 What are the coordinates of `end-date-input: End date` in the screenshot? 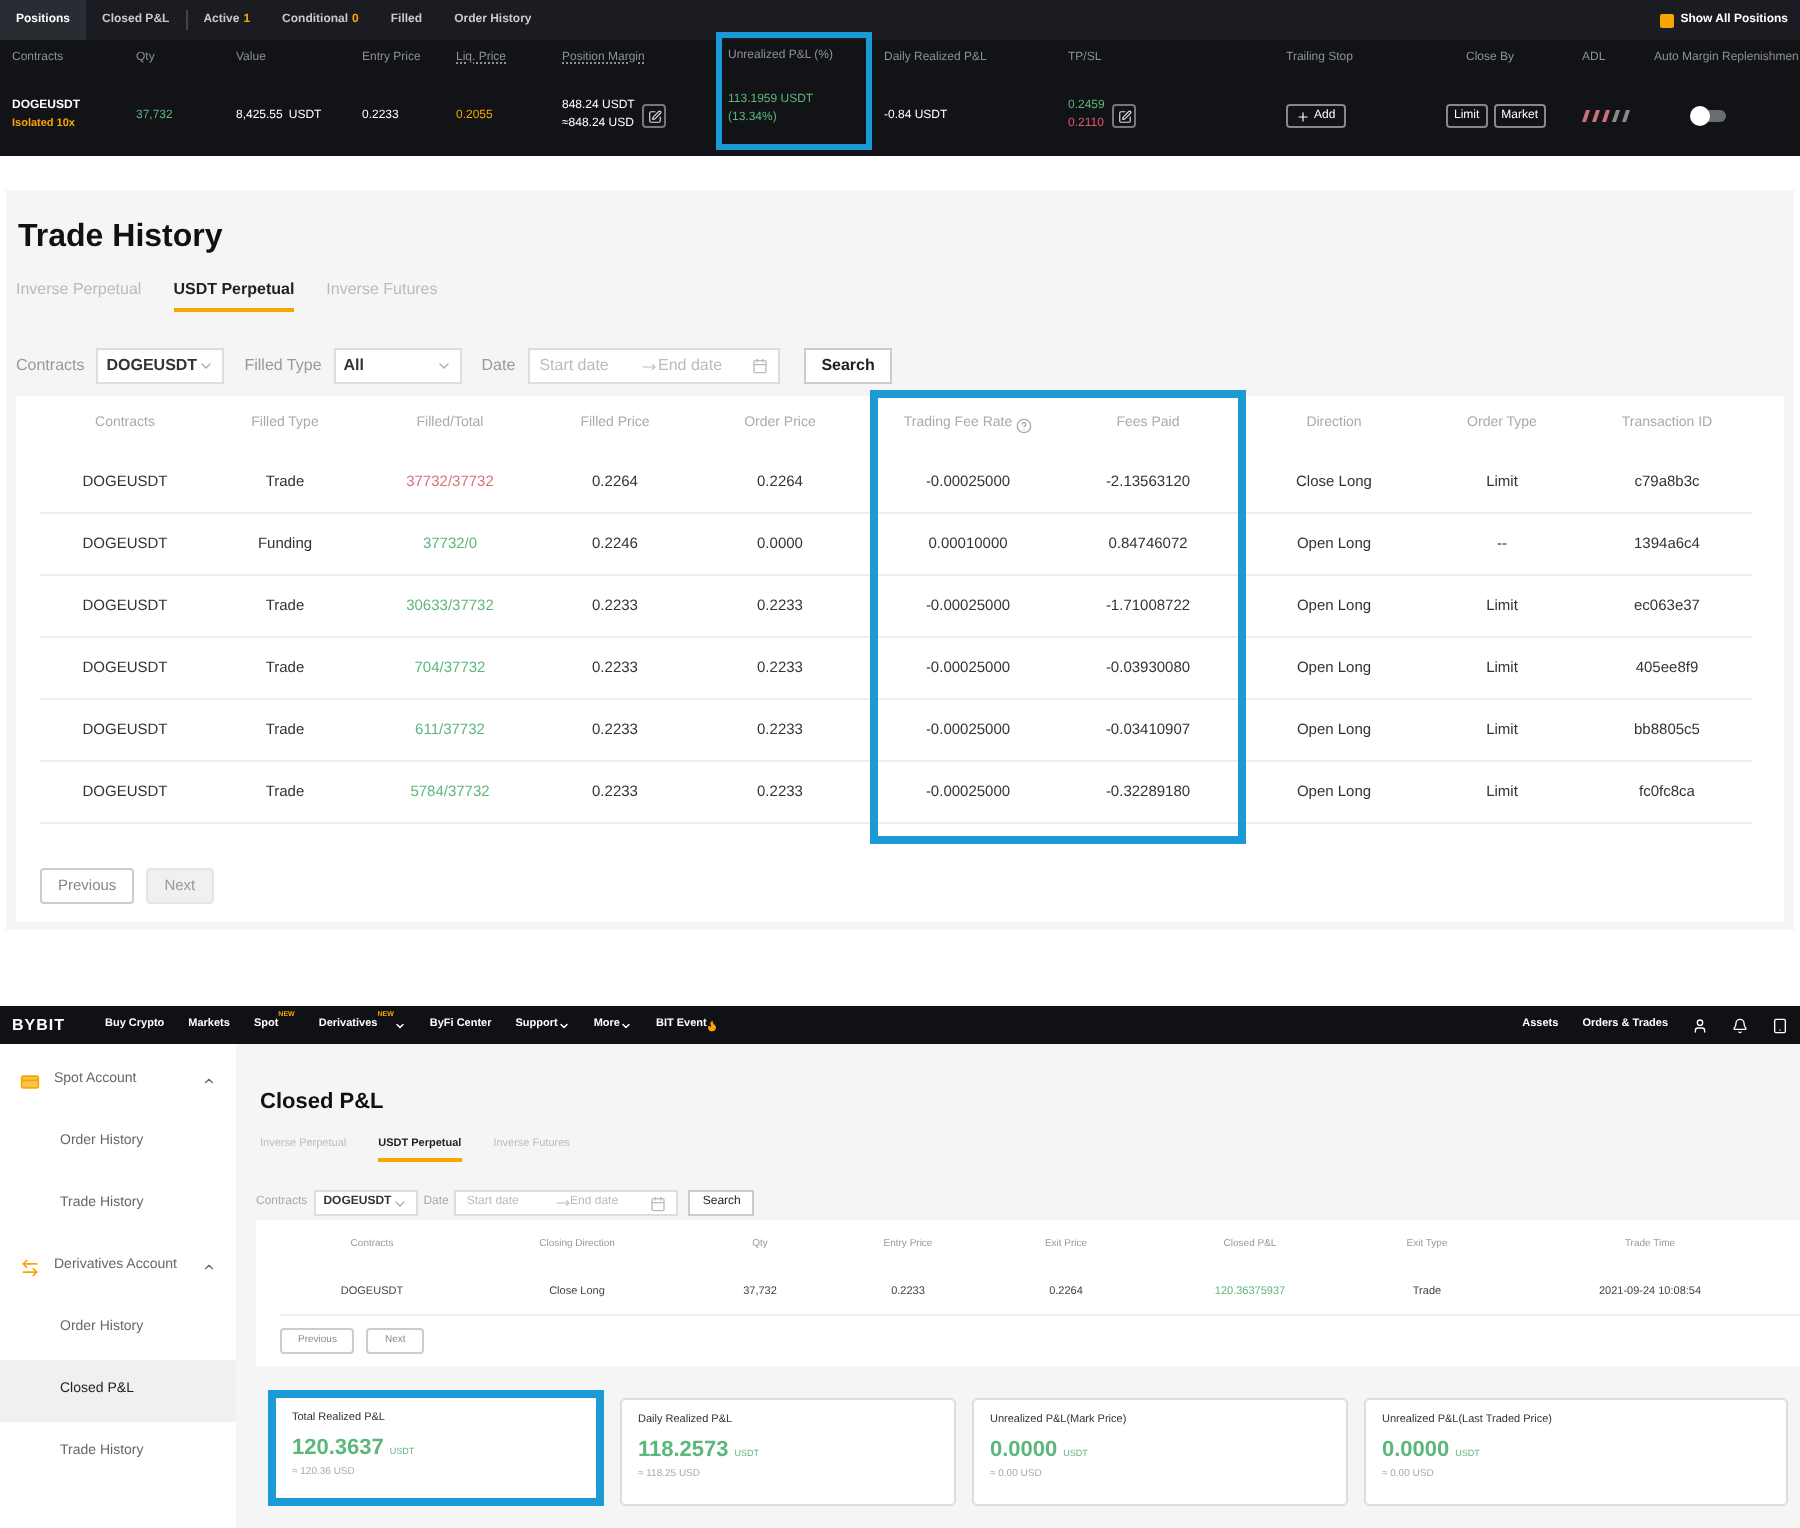 It's located at (704, 366).